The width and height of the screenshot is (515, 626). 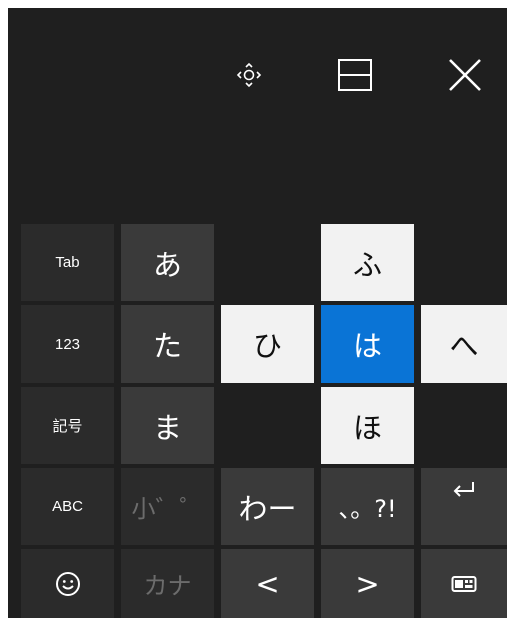 I want to click on cursor-right-key: >, so click(x=367, y=583).